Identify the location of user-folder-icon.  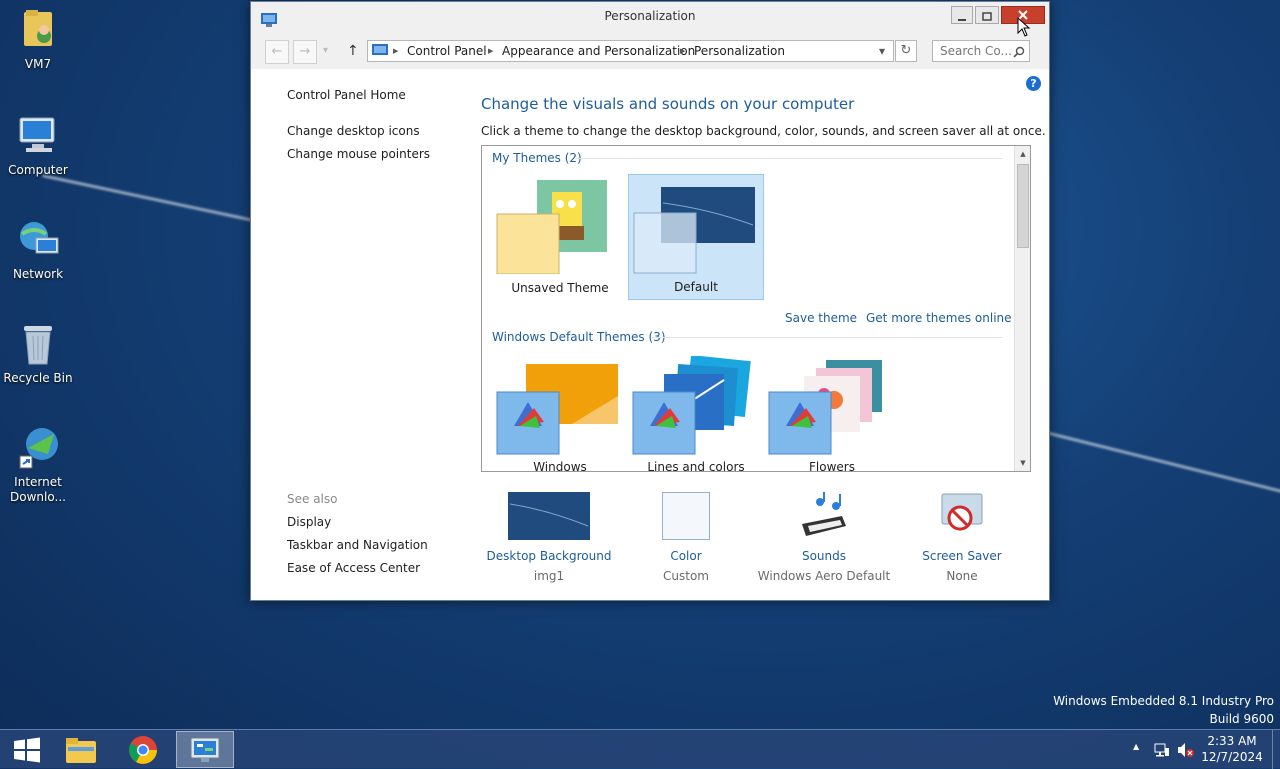
(38, 30).